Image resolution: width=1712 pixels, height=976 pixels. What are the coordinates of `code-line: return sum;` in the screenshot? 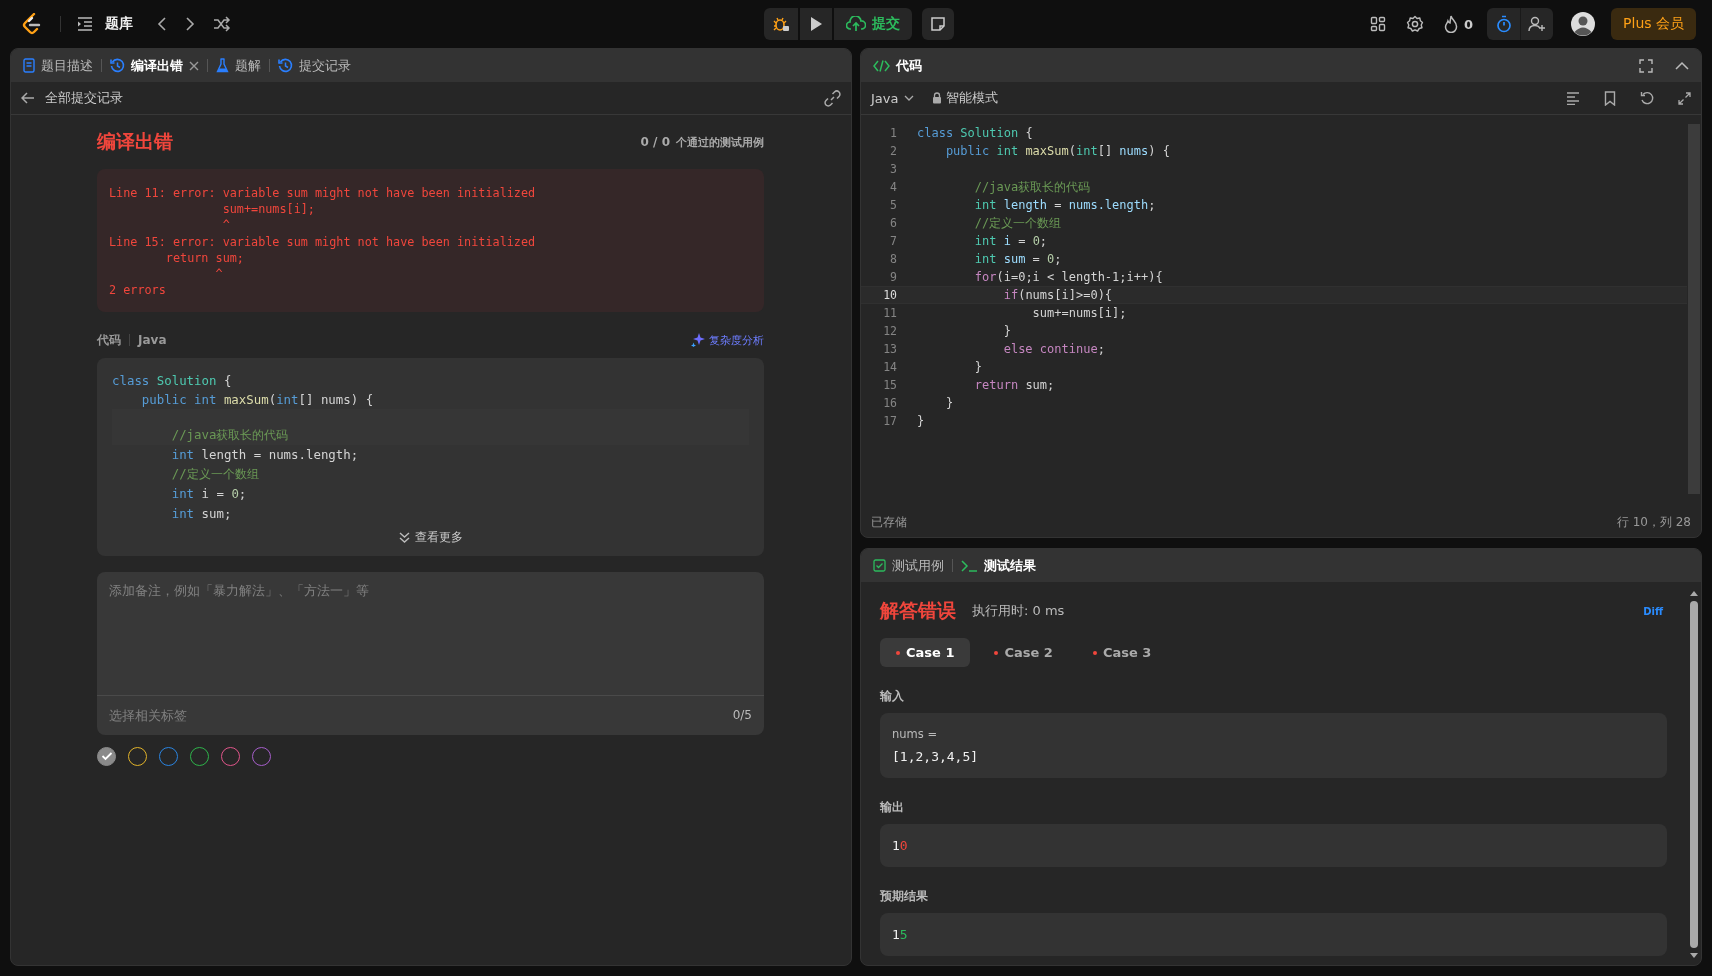 It's located at (1014, 385).